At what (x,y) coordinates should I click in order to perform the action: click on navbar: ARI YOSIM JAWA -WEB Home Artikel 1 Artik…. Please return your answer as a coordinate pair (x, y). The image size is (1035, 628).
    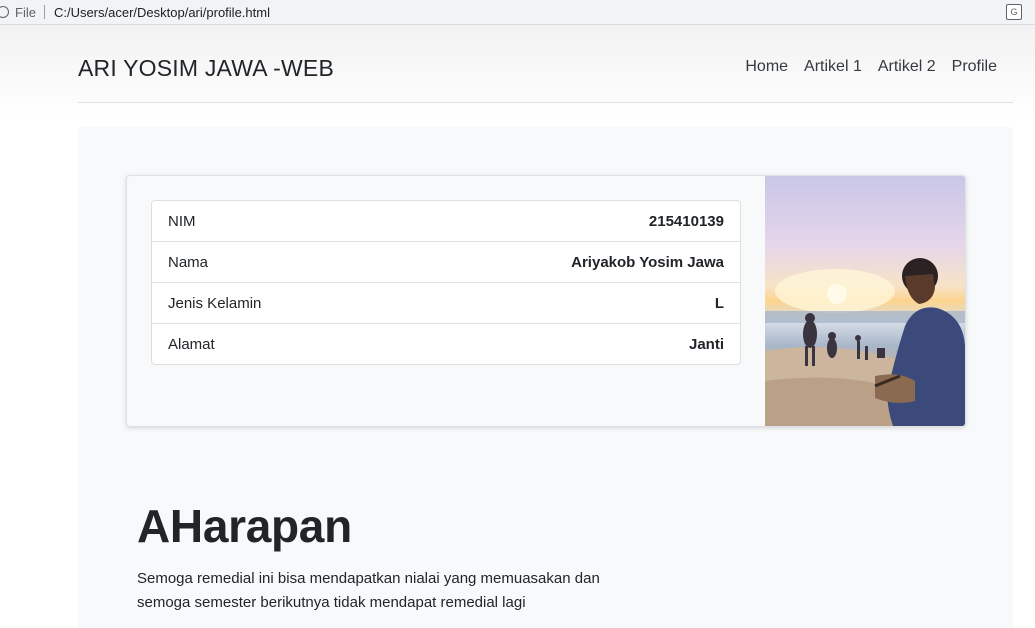
    Looking at the image, I should click on (545, 64).